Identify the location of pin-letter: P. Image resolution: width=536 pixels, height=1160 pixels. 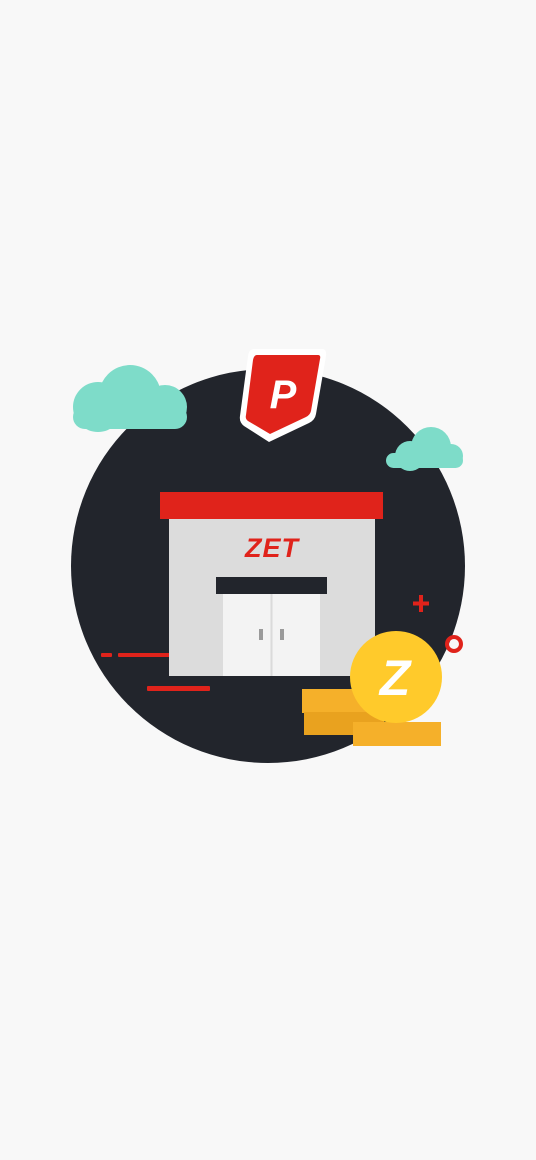
(283, 395).